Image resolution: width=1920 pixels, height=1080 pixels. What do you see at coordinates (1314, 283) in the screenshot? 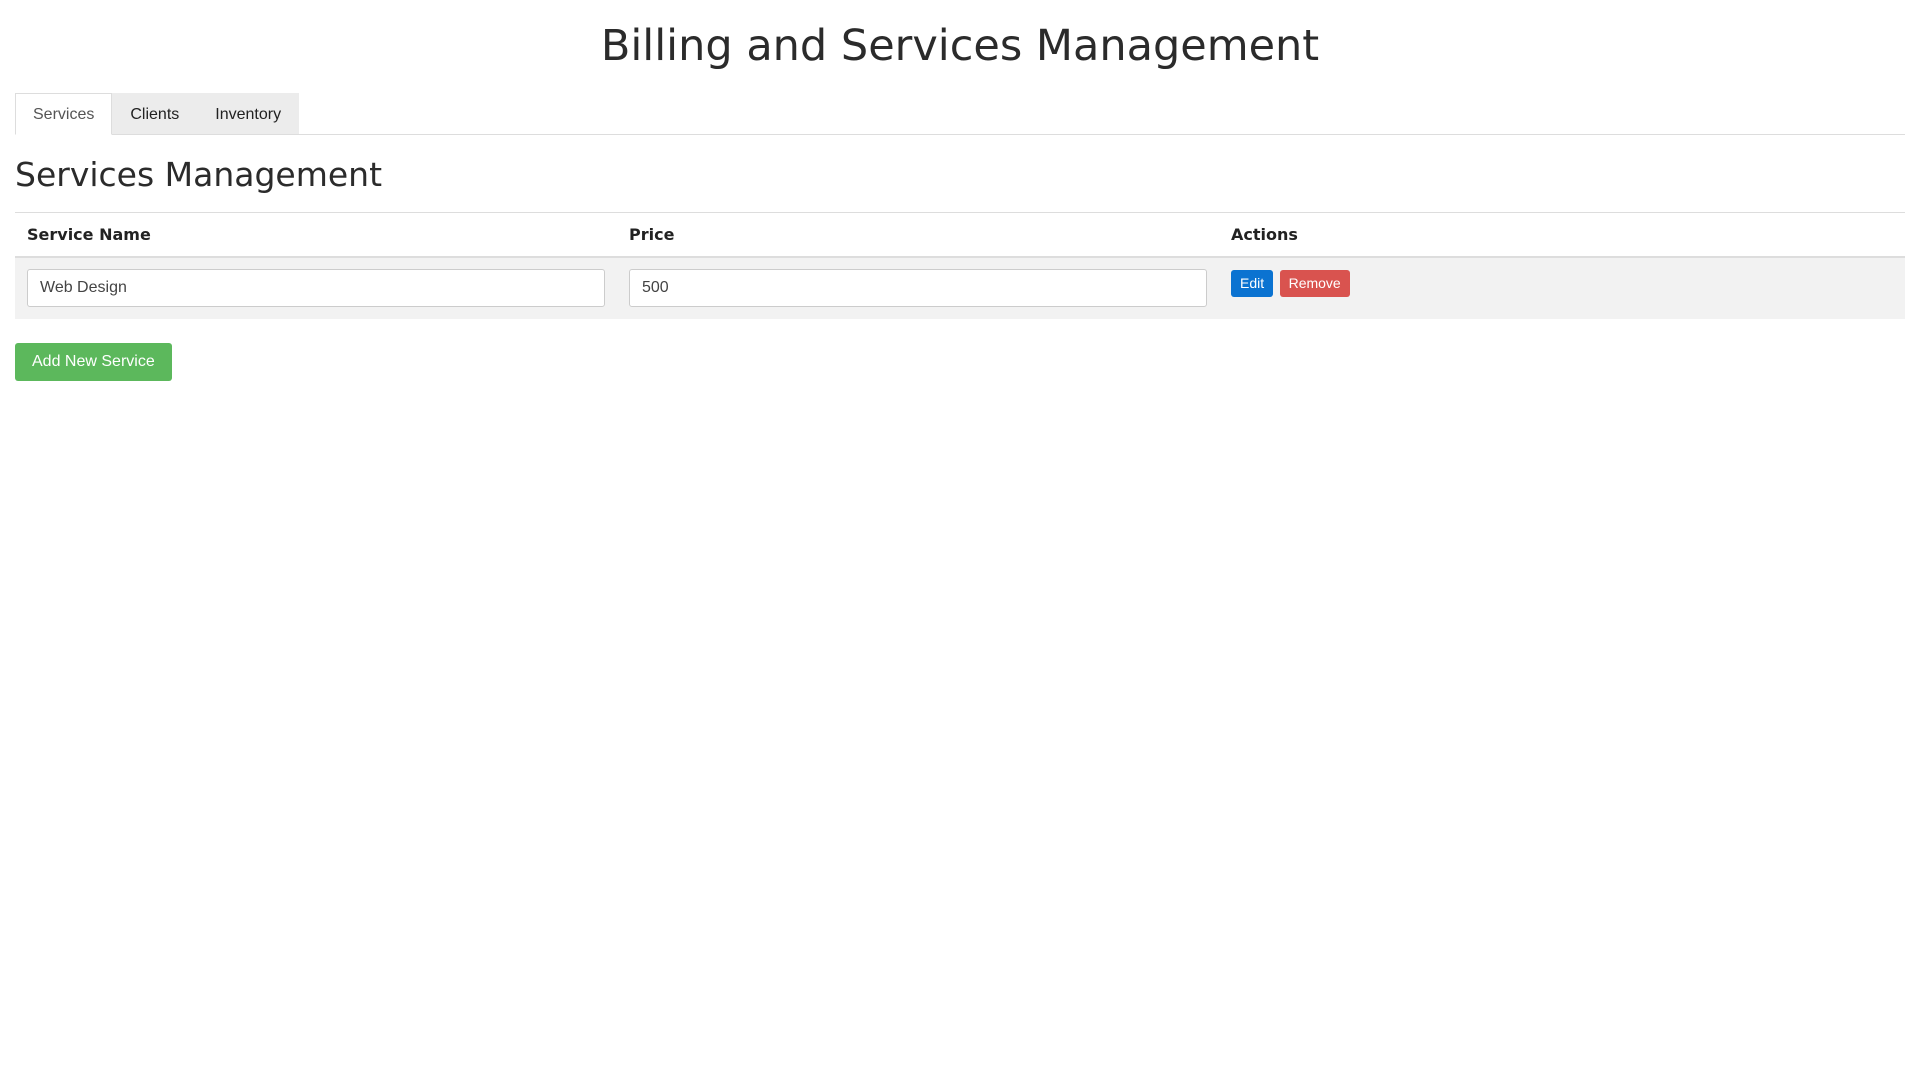
I see `remove-button: Remove` at bounding box center [1314, 283].